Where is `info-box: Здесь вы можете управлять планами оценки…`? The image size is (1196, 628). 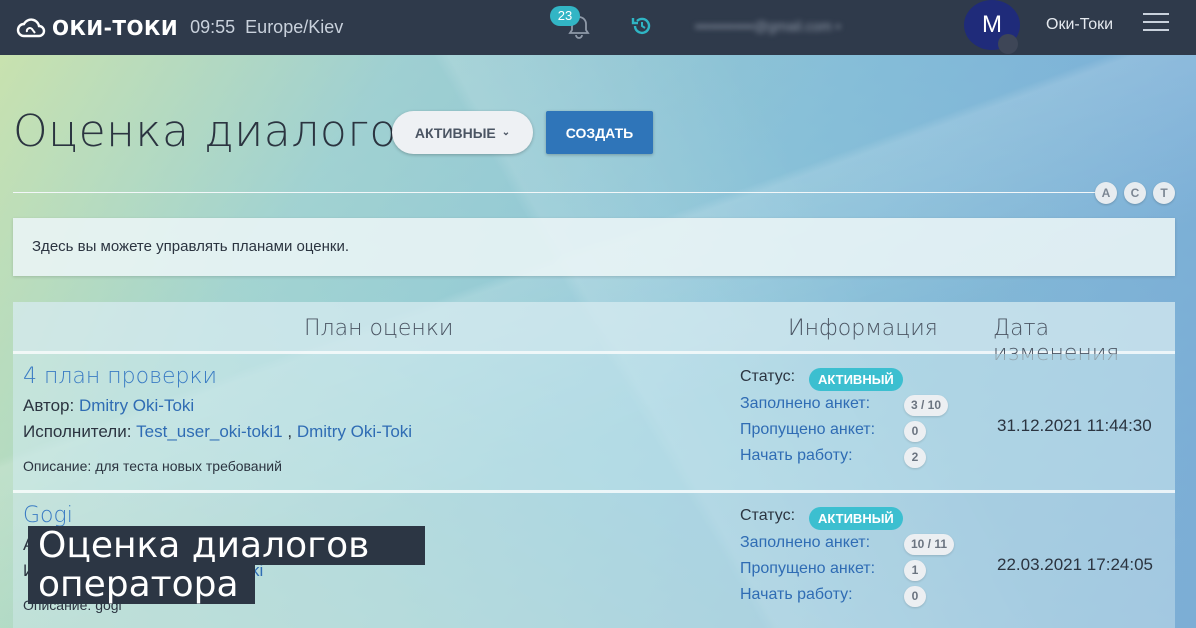
info-box: Здесь вы можете управлять планами оценки… is located at coordinates (594, 247).